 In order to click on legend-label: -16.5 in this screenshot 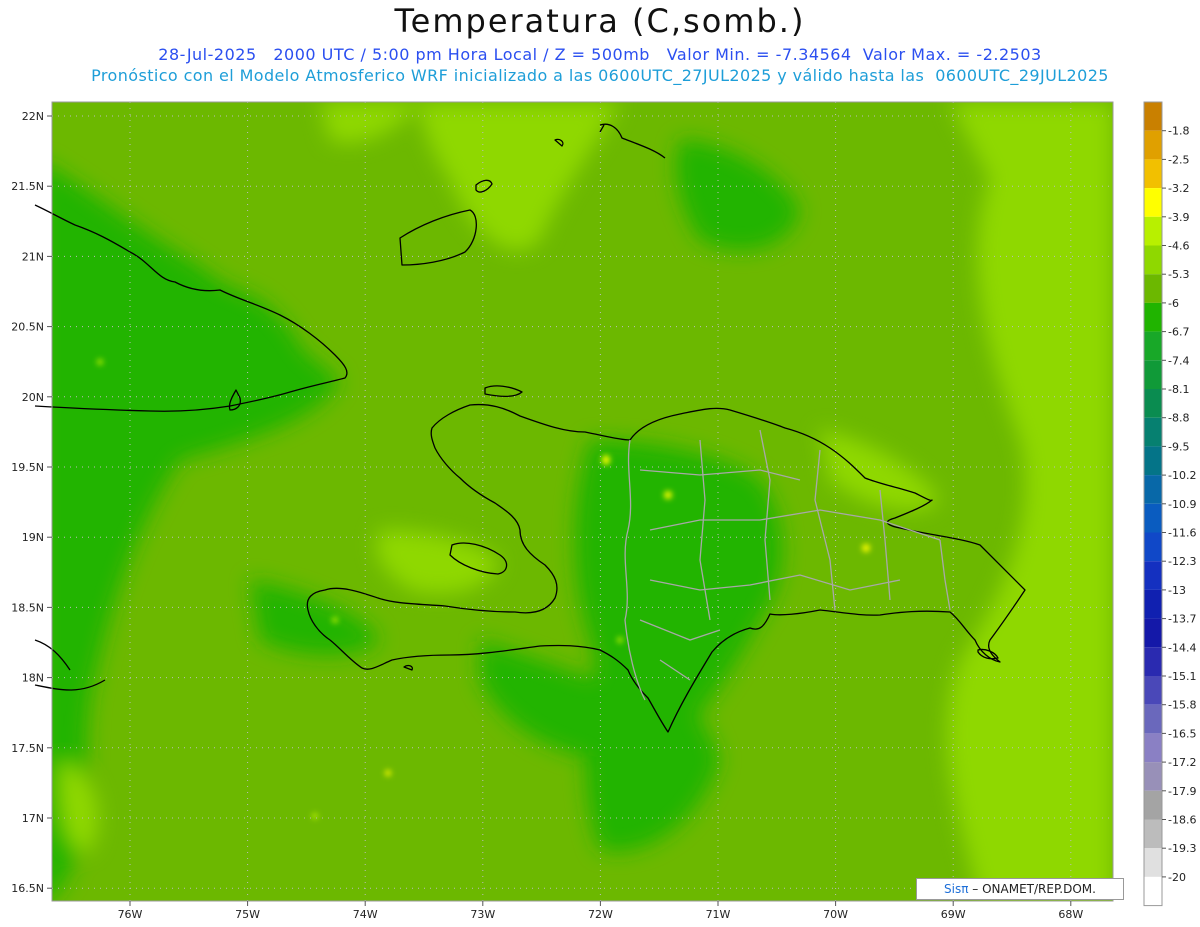, I will do `click(1182, 733)`.